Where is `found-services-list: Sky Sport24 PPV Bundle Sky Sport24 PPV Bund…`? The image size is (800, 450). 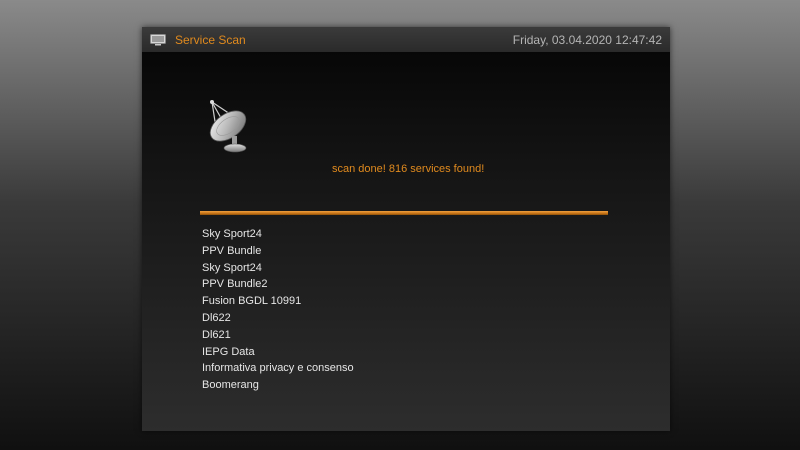
found-services-list: Sky Sport24 PPV Bundle Sky Sport24 PPV Bund… is located at coordinates (278, 310).